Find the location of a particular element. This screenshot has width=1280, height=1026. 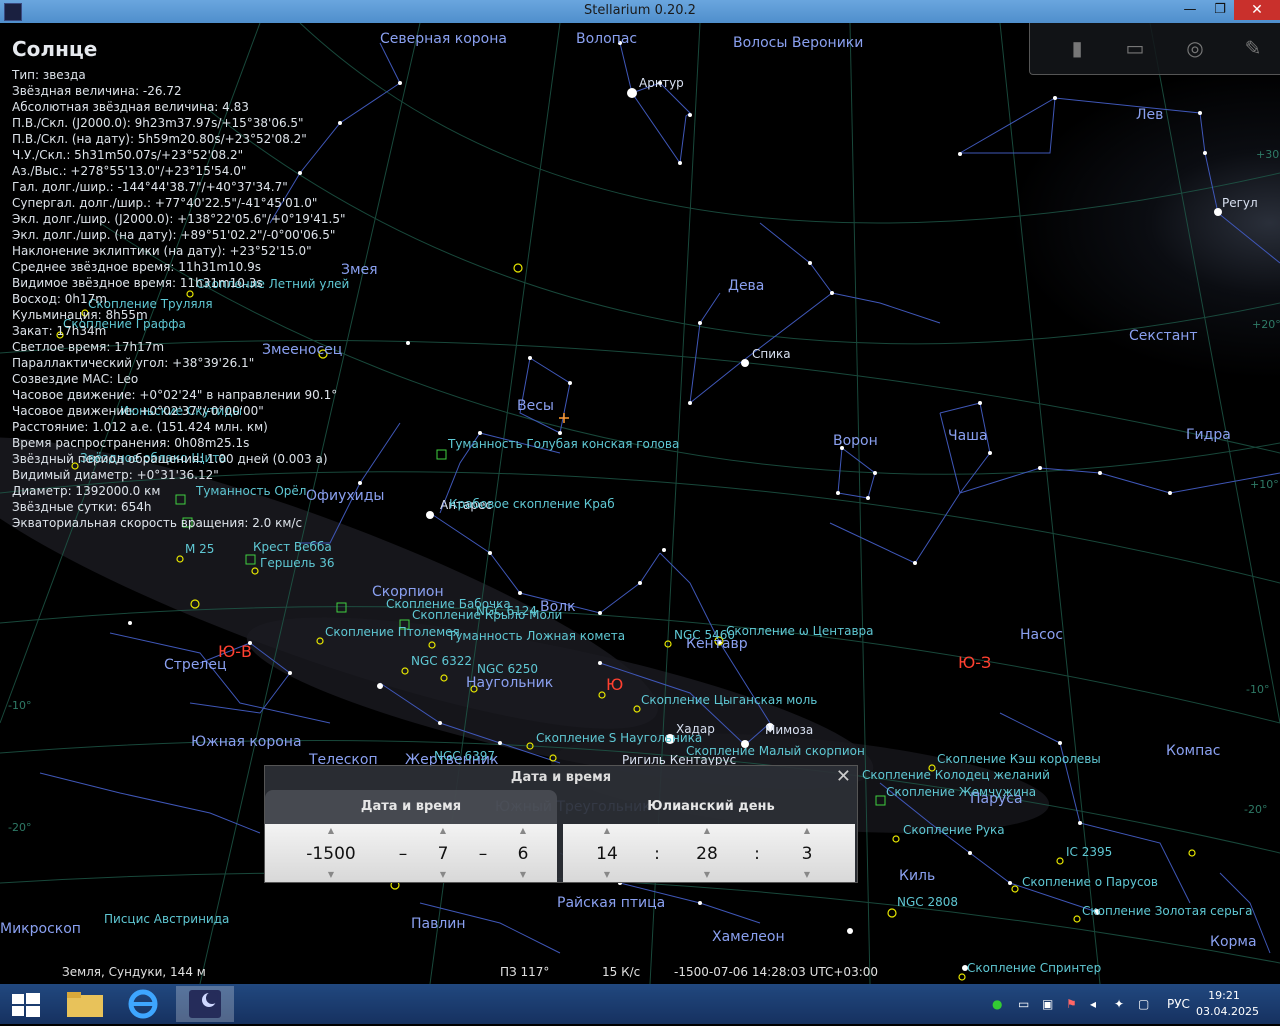

deep-sky-object-label: Скопление Малый скорпион is located at coordinates (775, 751).